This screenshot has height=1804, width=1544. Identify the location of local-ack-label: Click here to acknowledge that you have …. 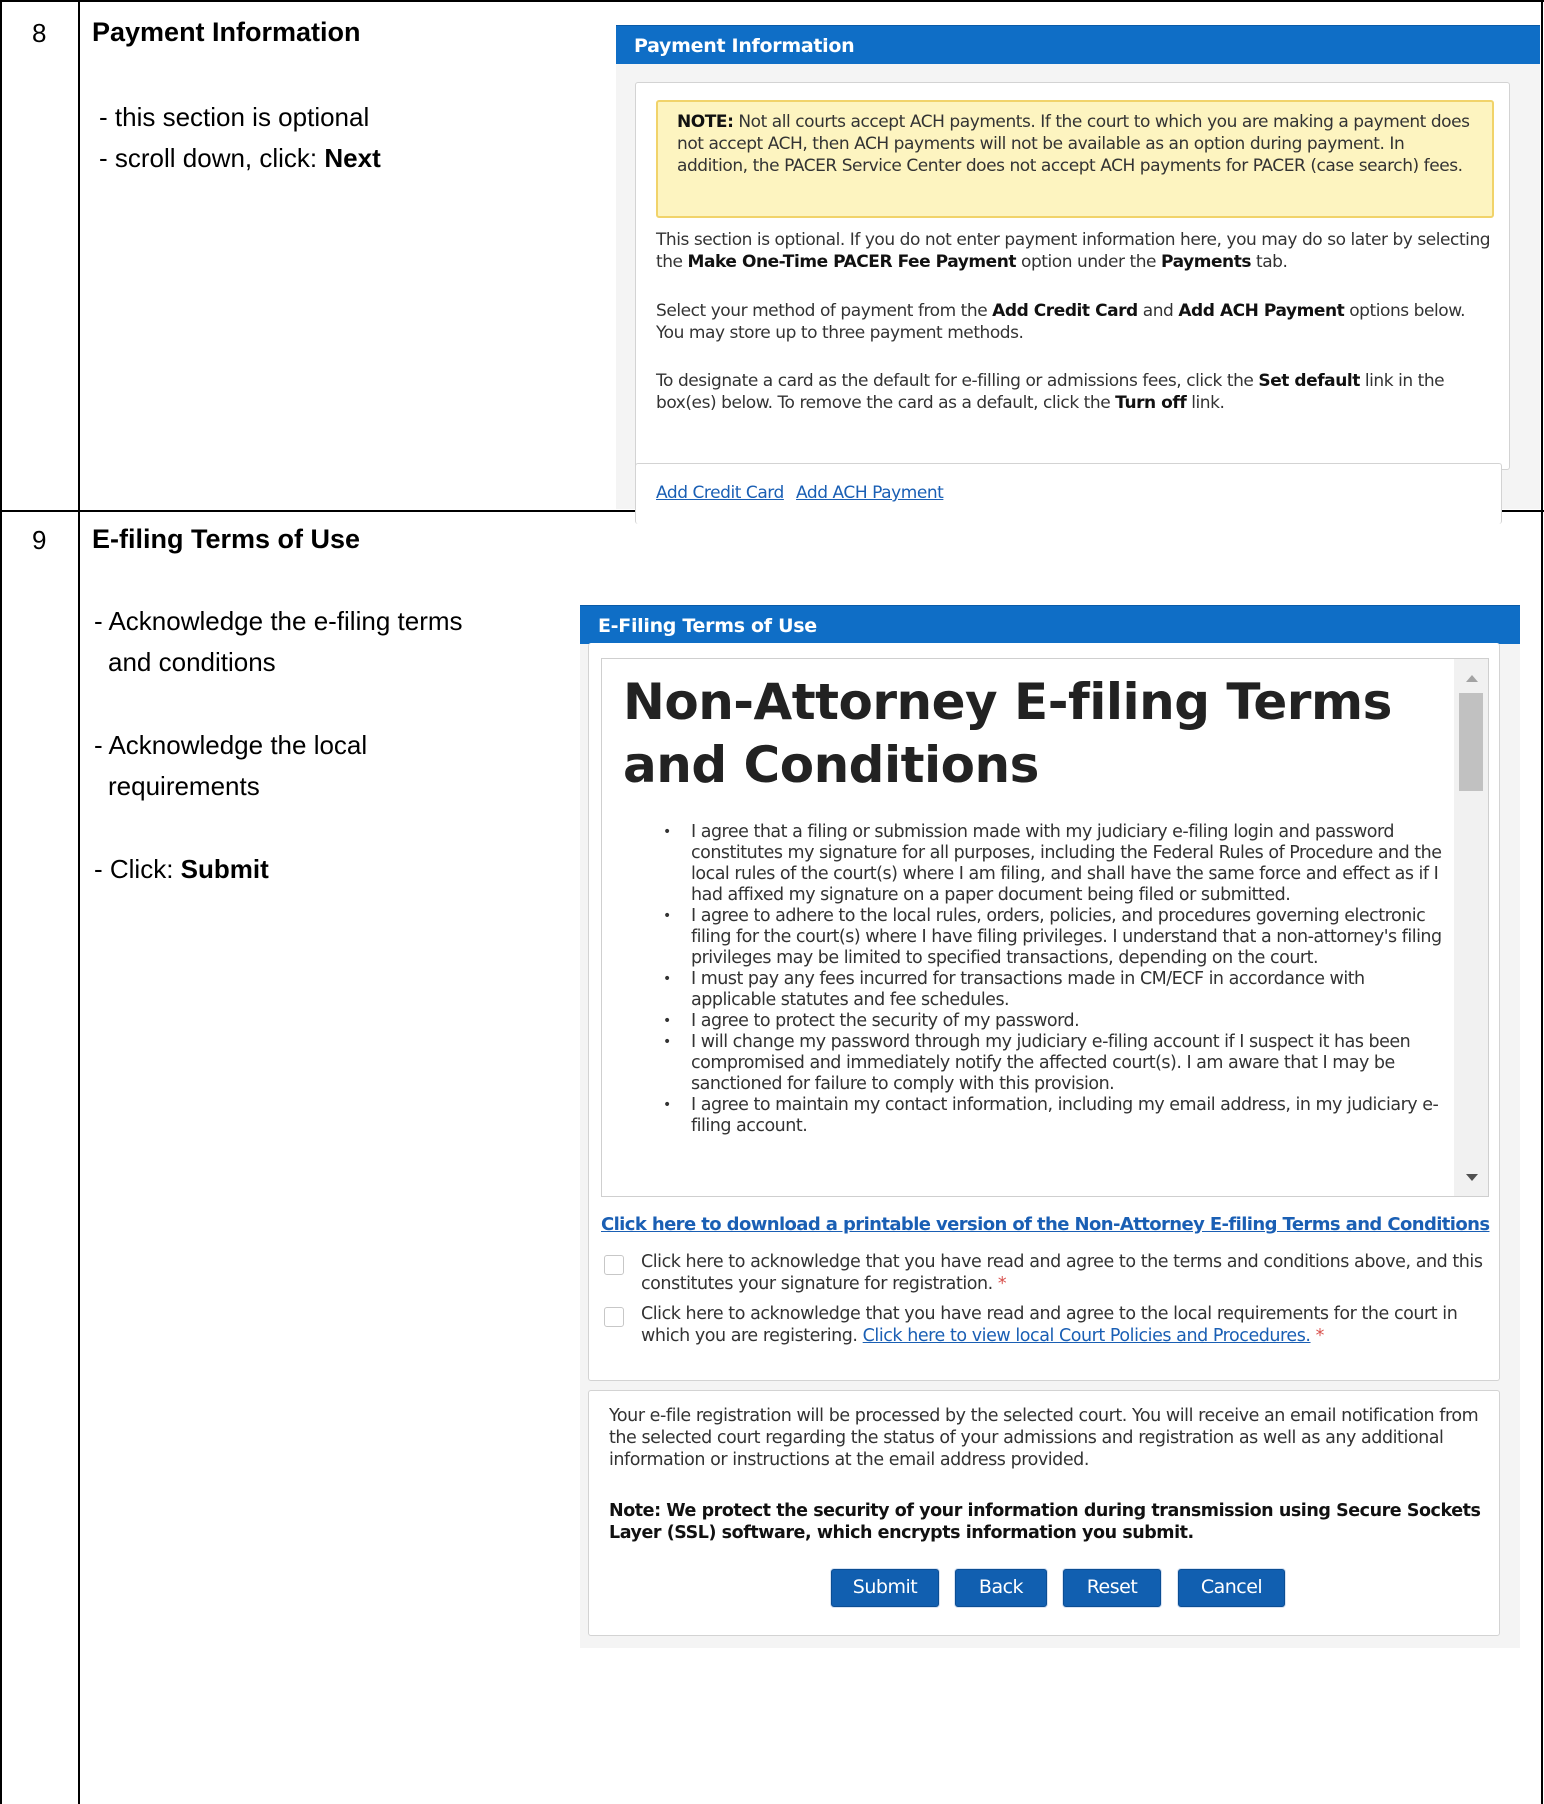
(1049, 1325).